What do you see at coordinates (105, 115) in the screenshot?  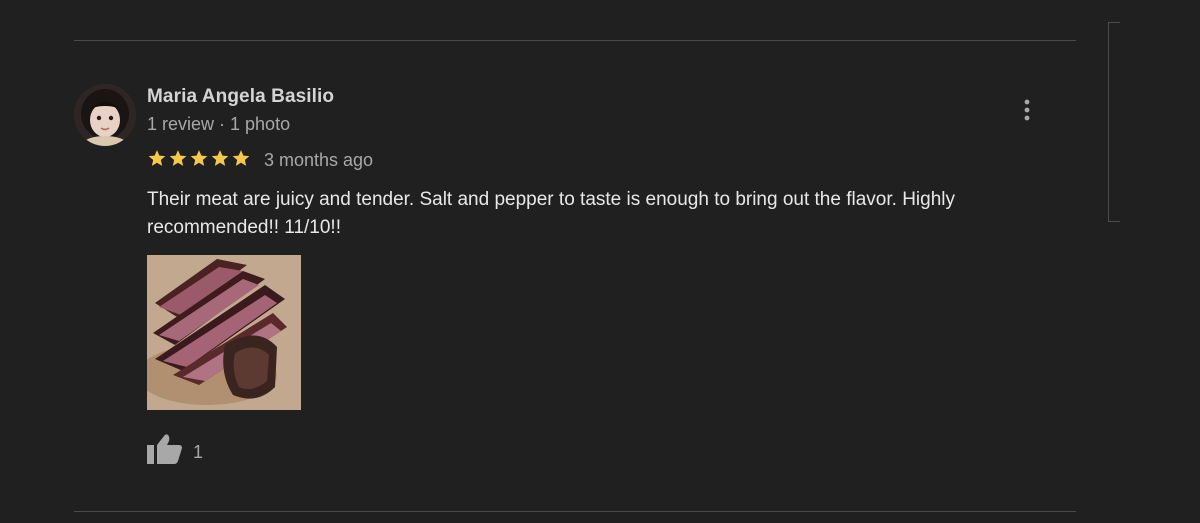 I see `reviewer-avatar` at bounding box center [105, 115].